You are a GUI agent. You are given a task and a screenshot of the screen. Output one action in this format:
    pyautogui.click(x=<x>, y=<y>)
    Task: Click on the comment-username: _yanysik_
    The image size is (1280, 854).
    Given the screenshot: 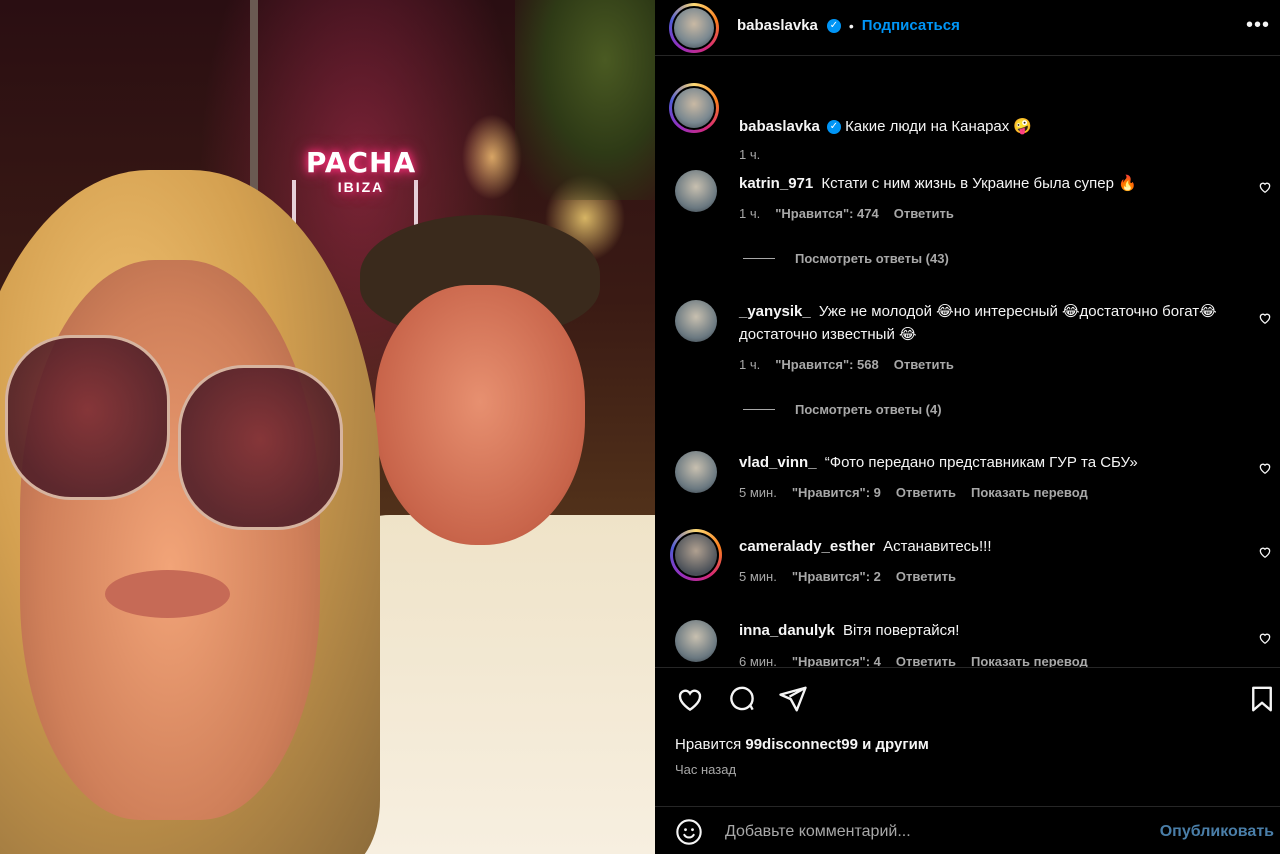 What is the action you would take?
    pyautogui.click(x=775, y=311)
    